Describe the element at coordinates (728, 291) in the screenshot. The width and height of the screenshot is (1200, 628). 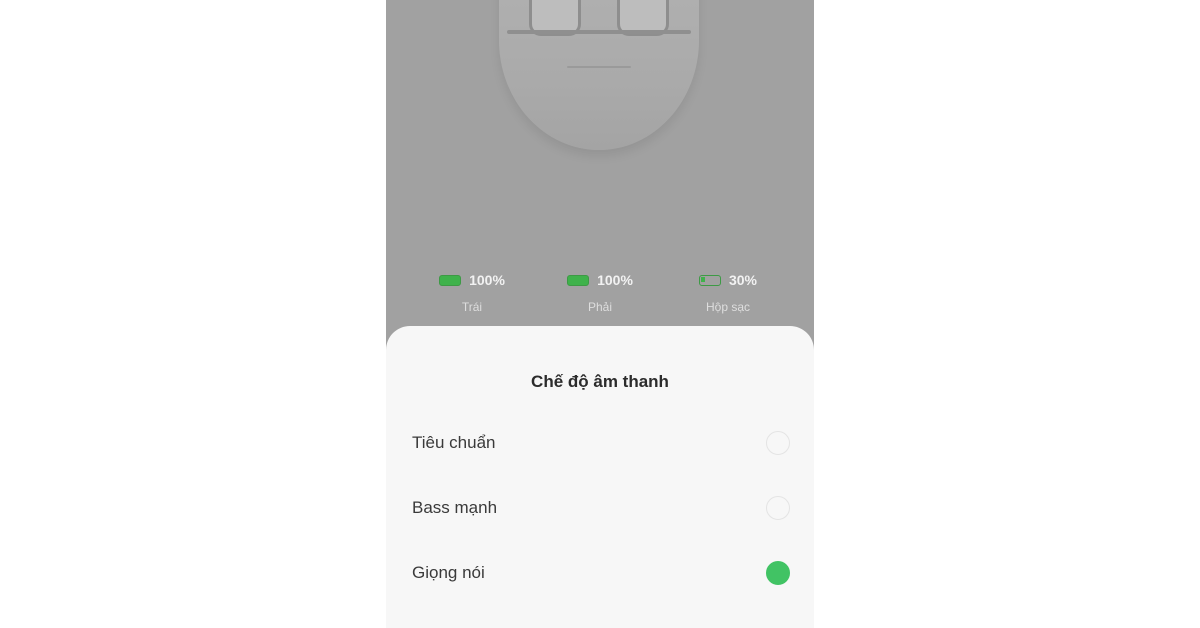
I see `battery-case: 30% Hộp sạc` at that location.